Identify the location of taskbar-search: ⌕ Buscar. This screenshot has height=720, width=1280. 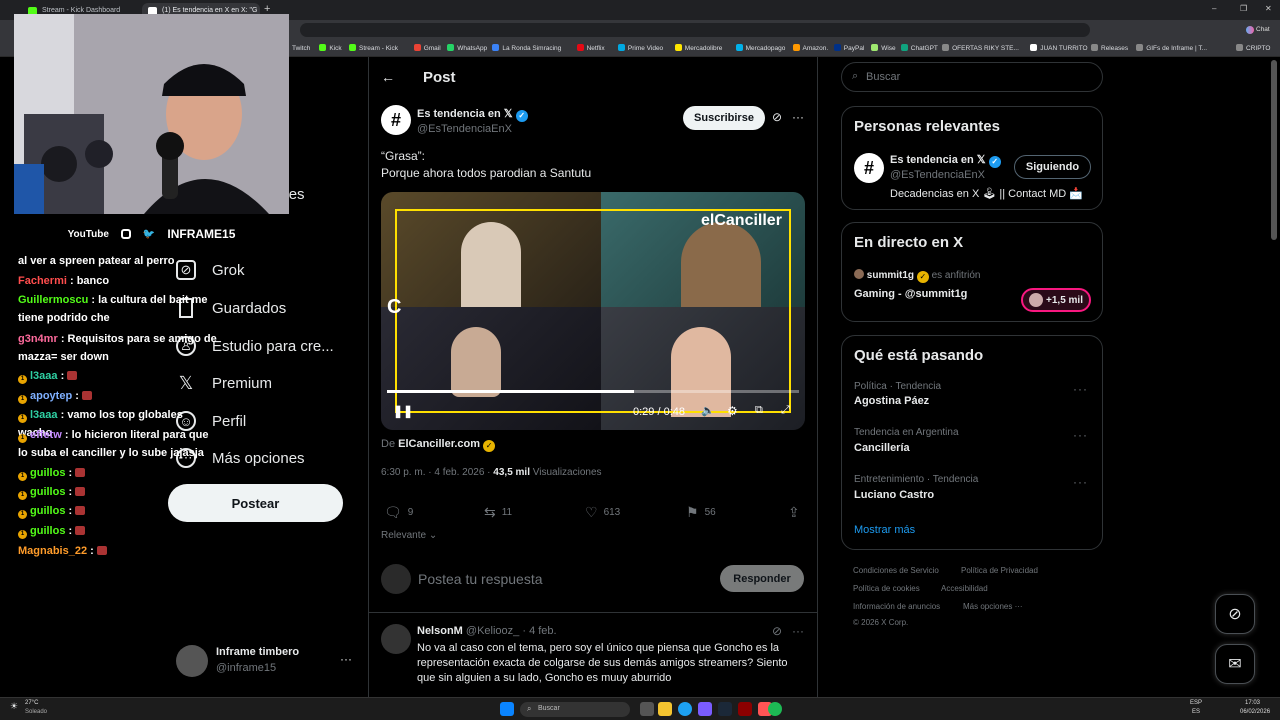
(575, 709).